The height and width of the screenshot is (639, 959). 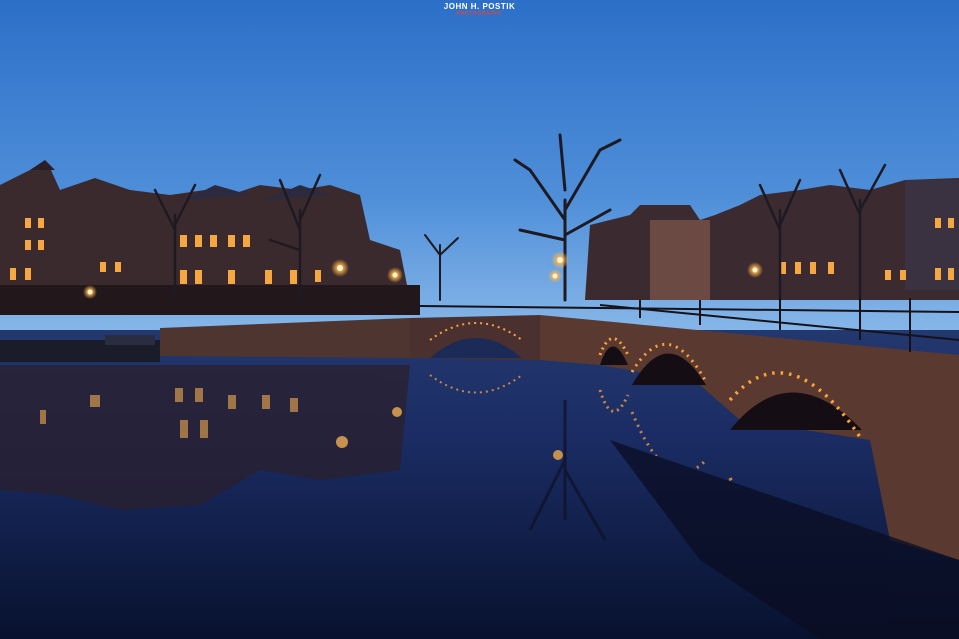 I want to click on photographer-watermark: JOHN H. POSTIK PHOTOGRAPHY, so click(x=479, y=10).